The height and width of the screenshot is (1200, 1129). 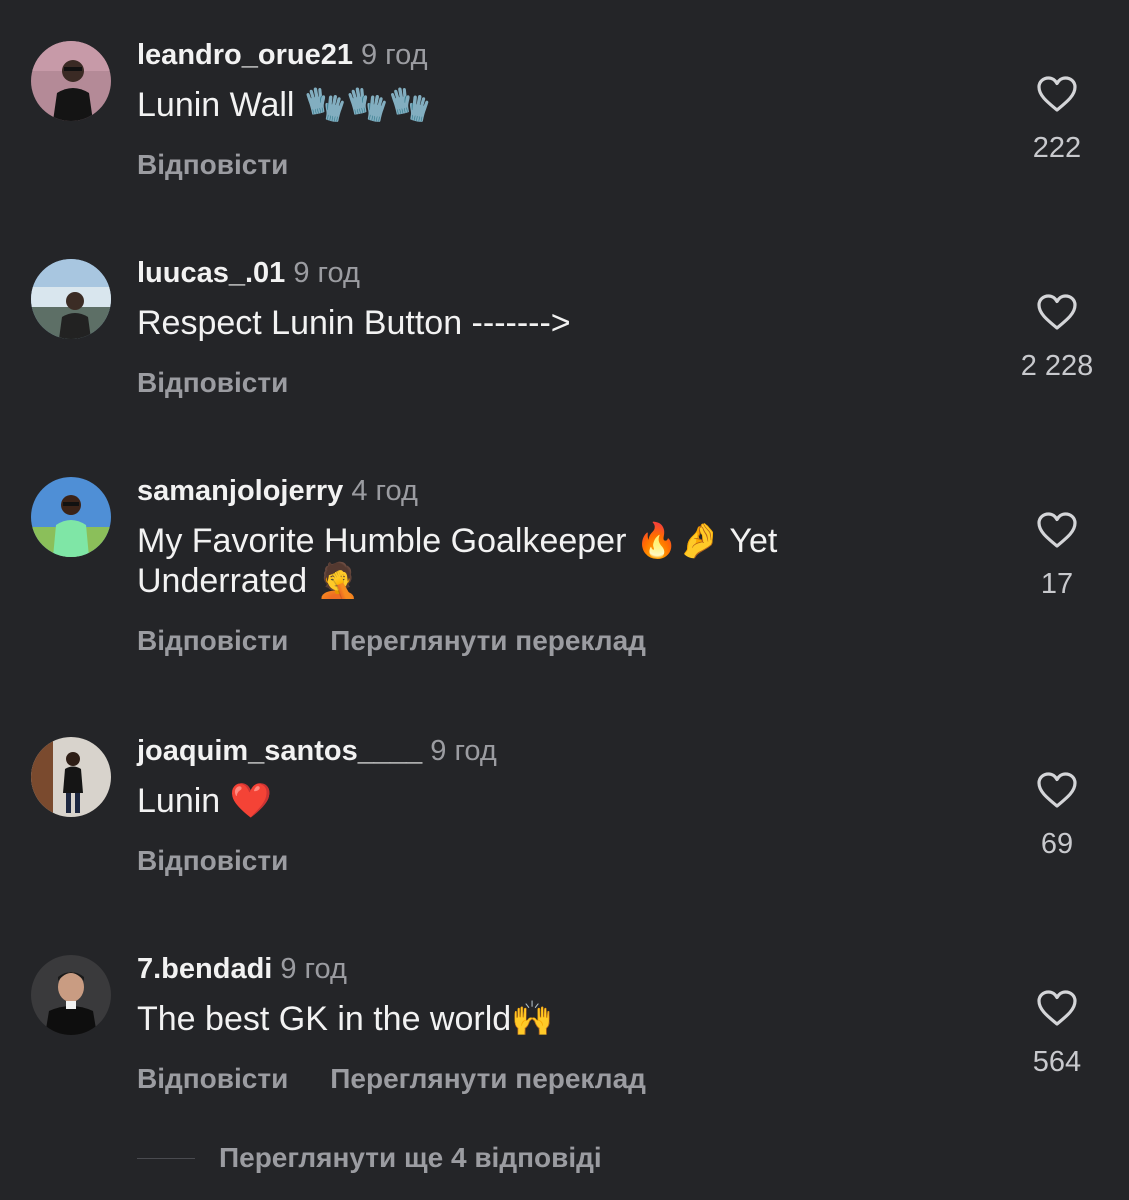 I want to click on comment-header: joaquim_santos____ 9 год, so click(x=317, y=751).